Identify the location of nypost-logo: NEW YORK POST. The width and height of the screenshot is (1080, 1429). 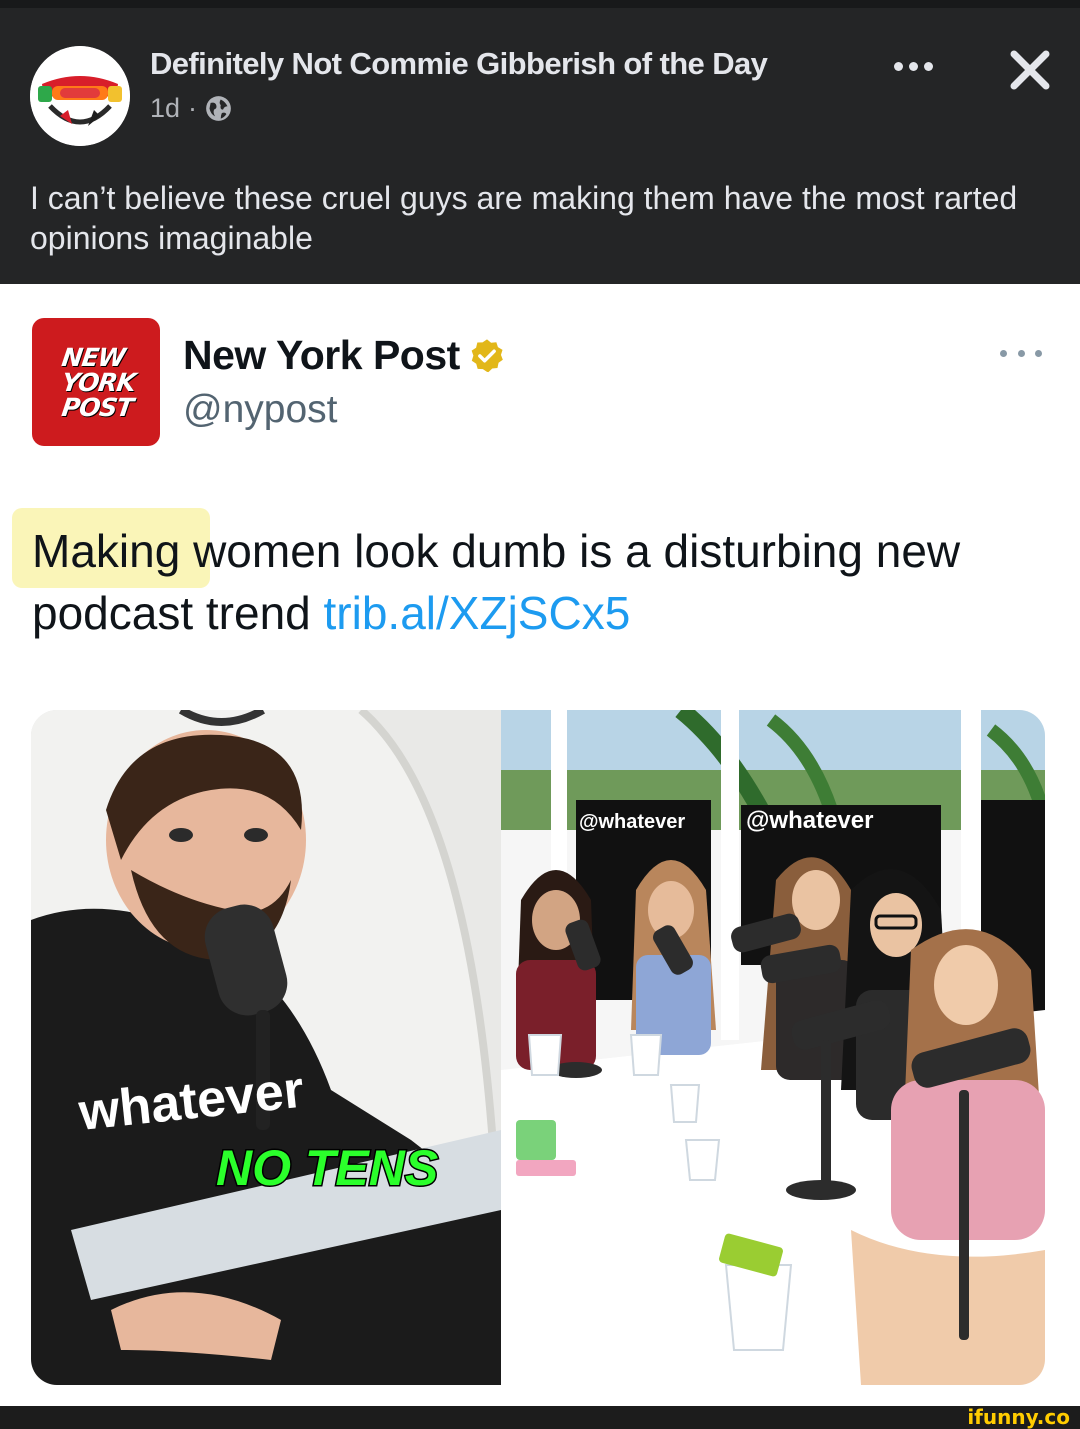
(96, 382).